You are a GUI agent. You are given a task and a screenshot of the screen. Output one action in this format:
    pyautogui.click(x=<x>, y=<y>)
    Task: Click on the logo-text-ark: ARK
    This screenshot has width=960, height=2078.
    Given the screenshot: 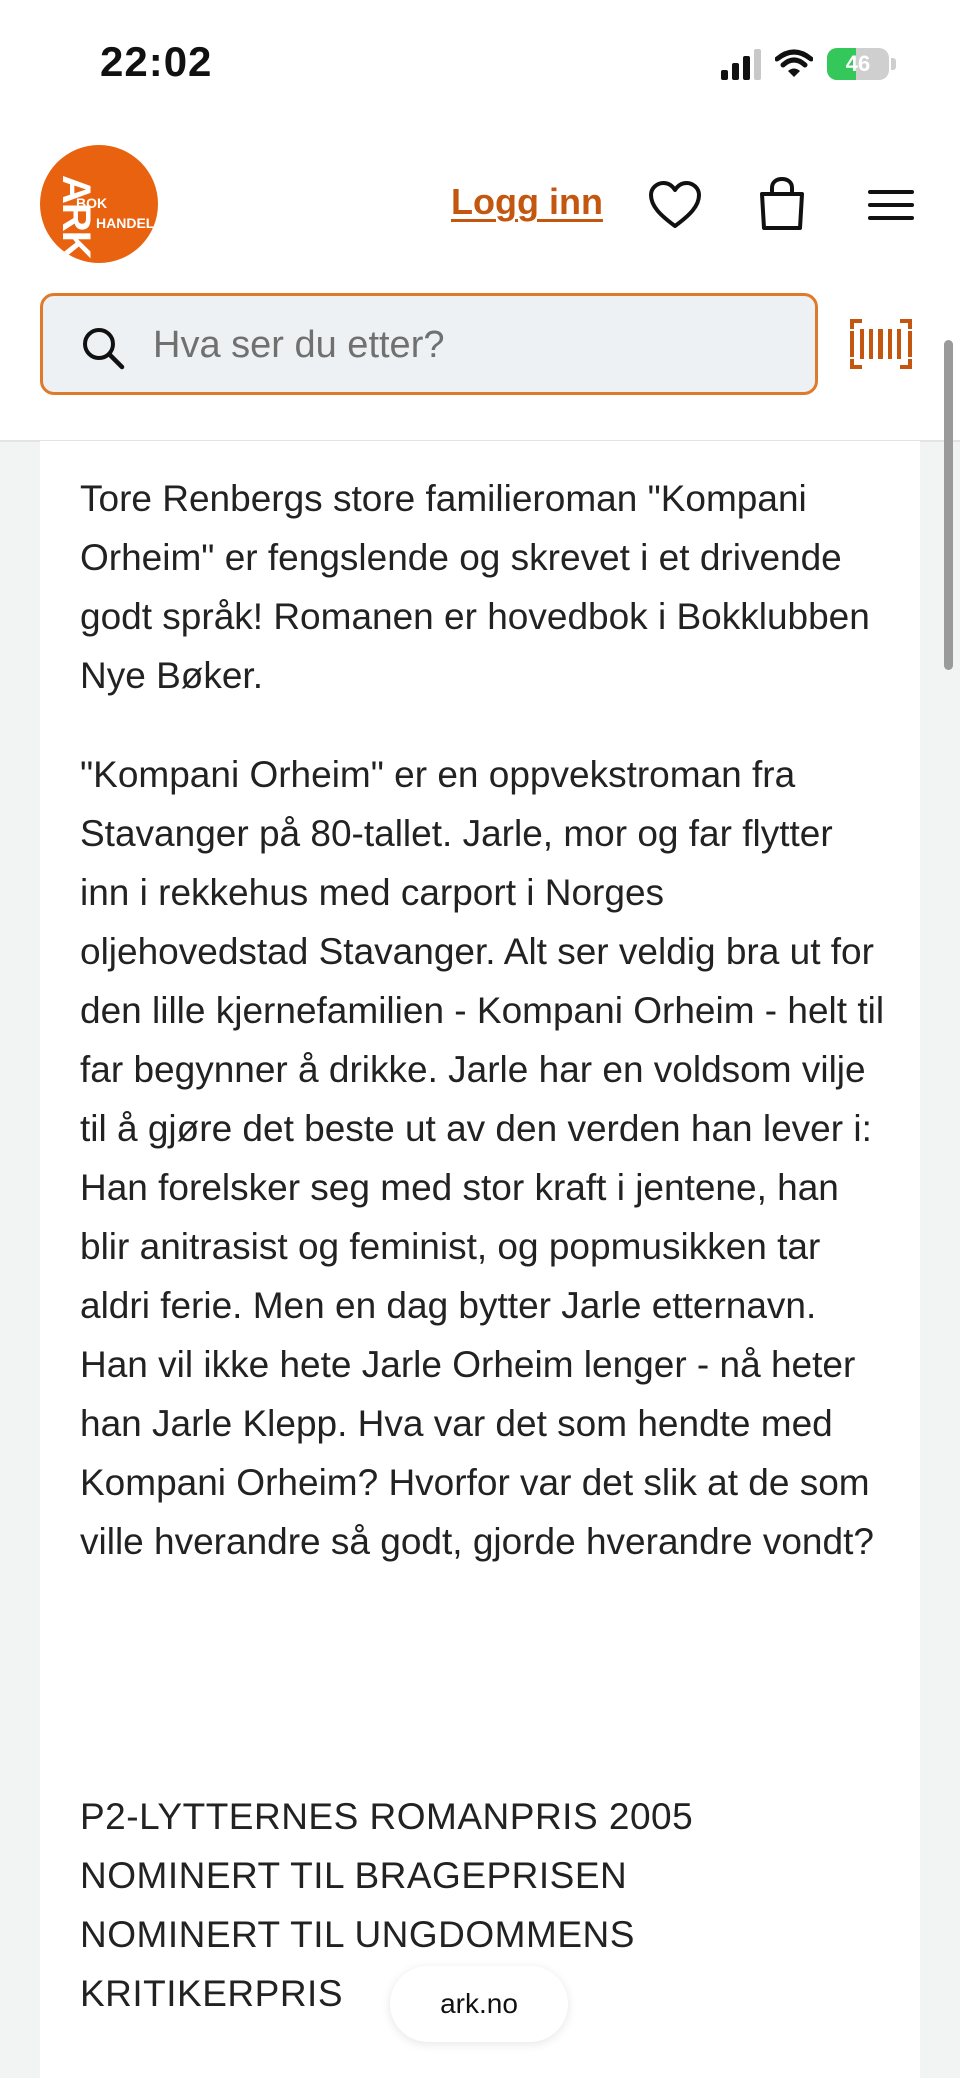 What is the action you would take?
    pyautogui.click(x=76, y=217)
    